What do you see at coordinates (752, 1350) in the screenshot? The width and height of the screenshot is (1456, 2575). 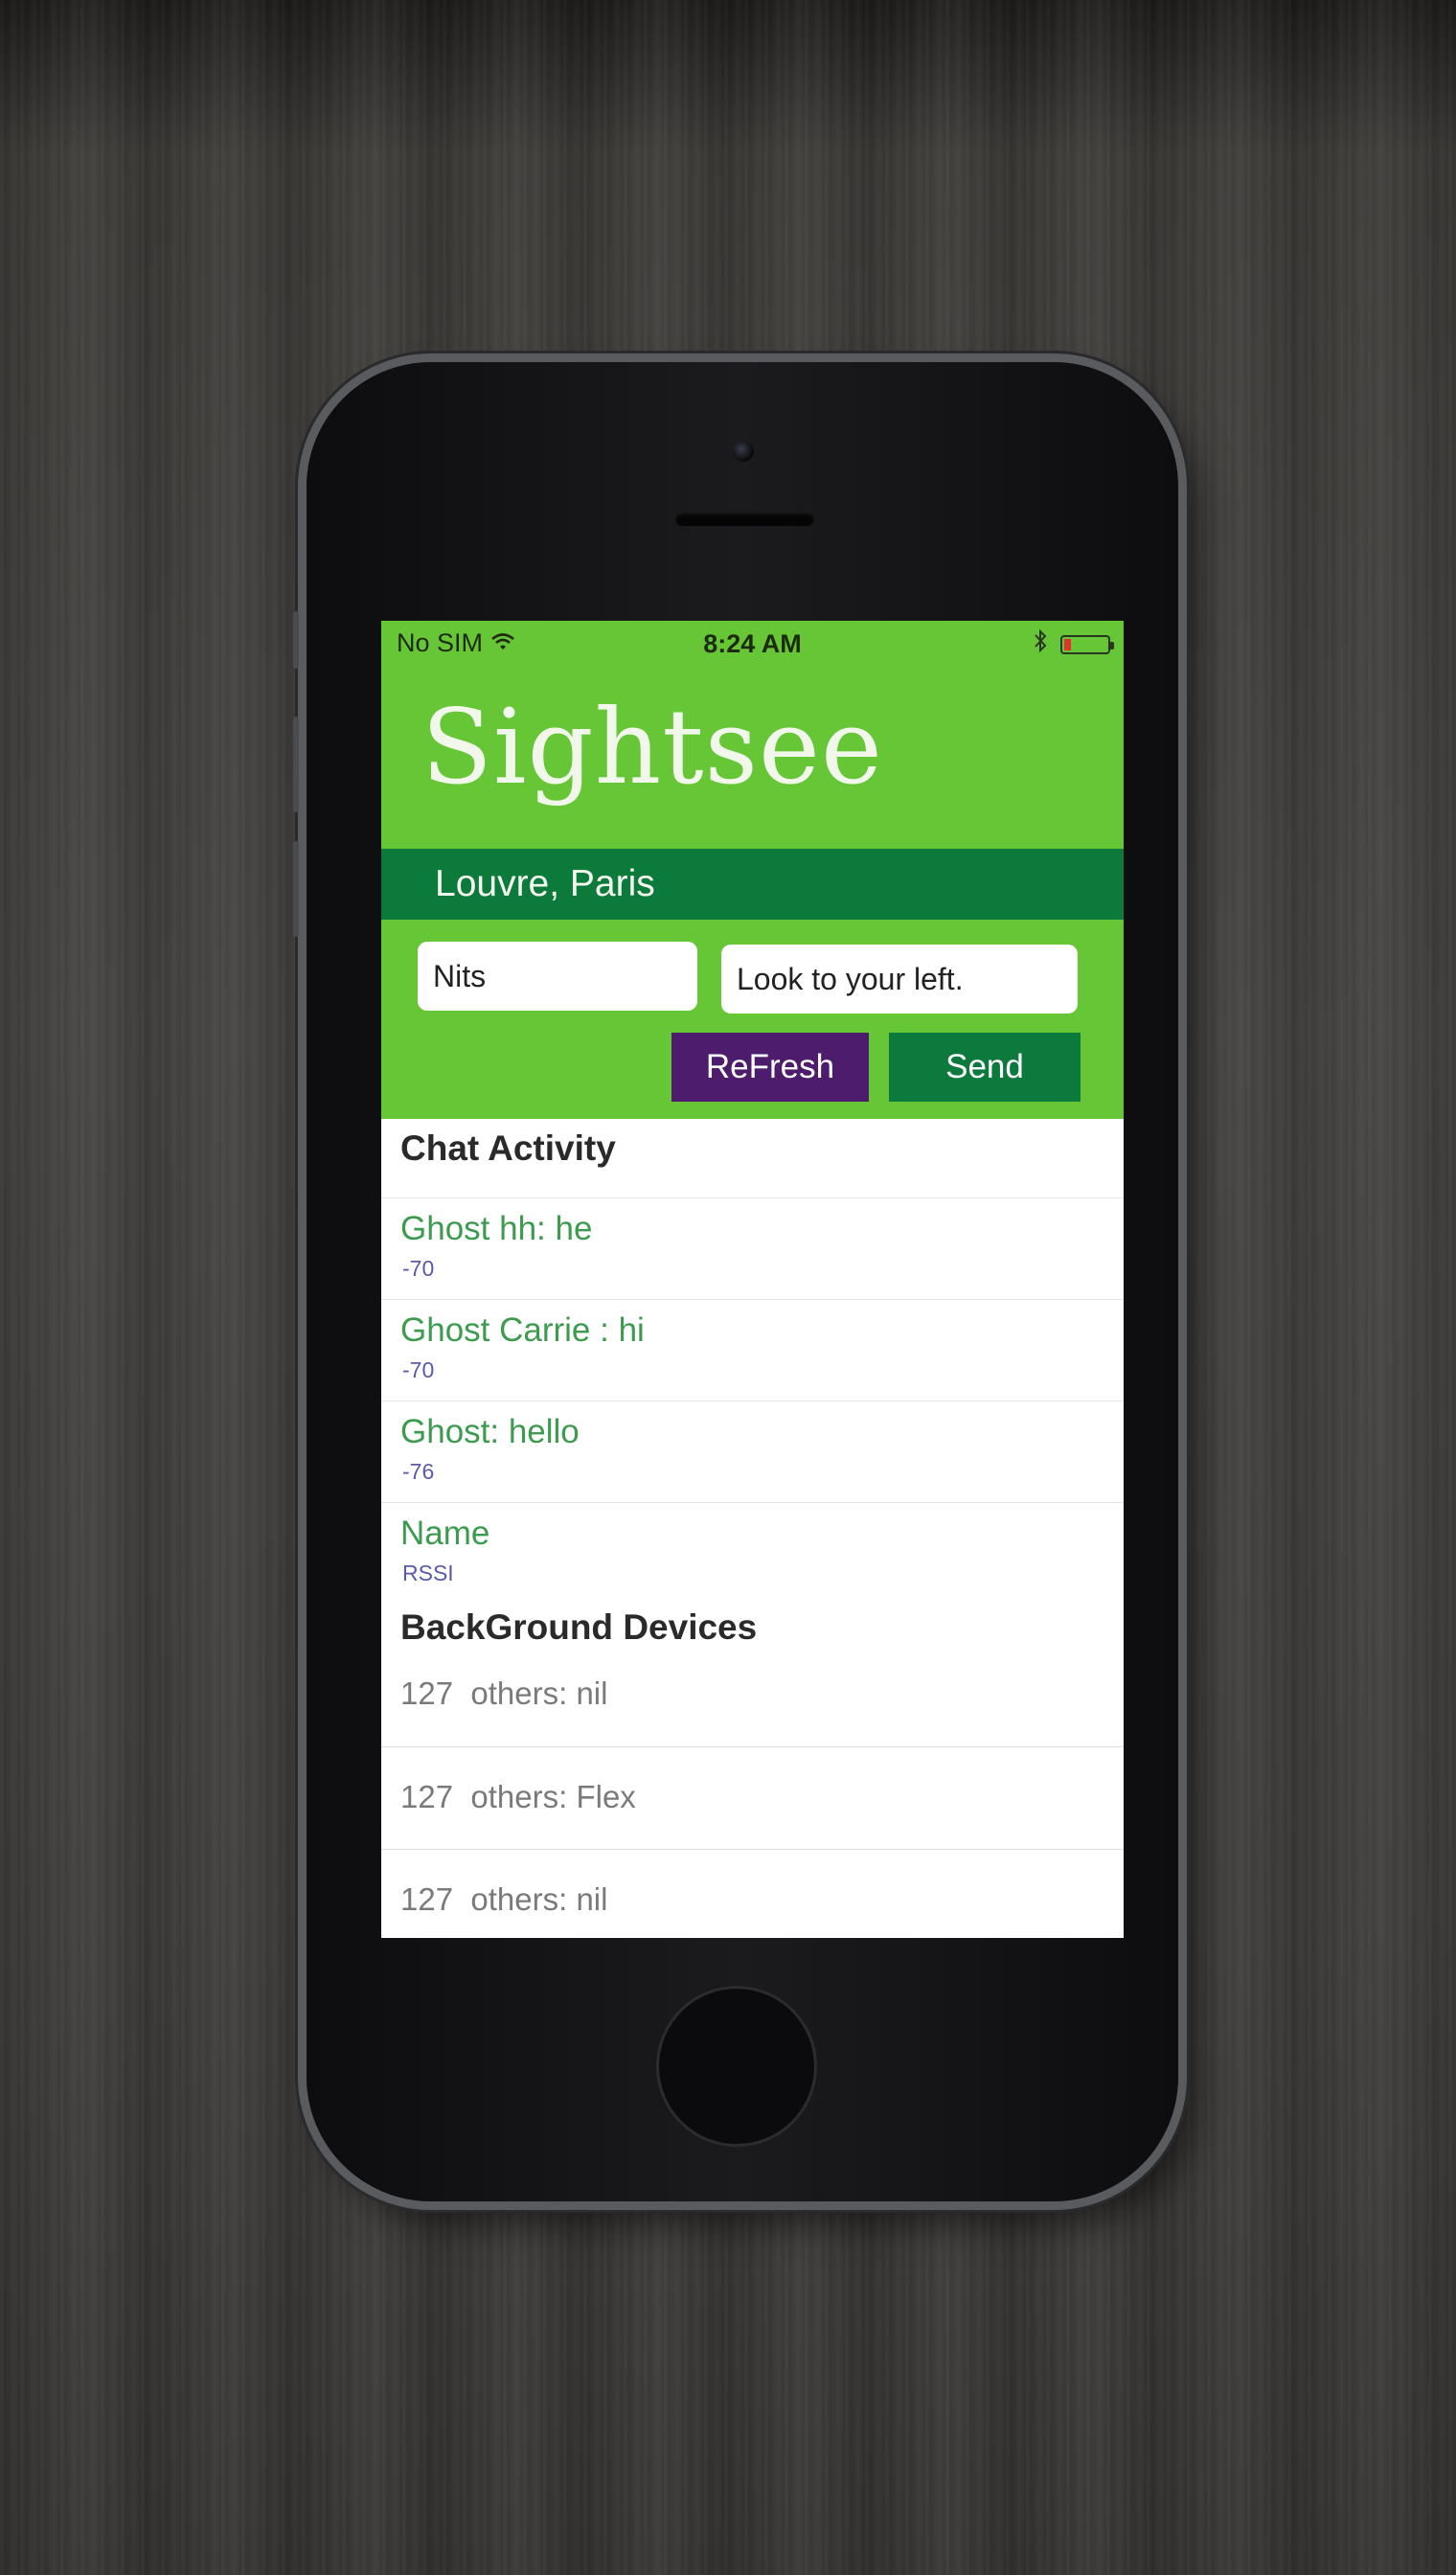 I see `chat-row: Ghost Carrie : hi -70` at bounding box center [752, 1350].